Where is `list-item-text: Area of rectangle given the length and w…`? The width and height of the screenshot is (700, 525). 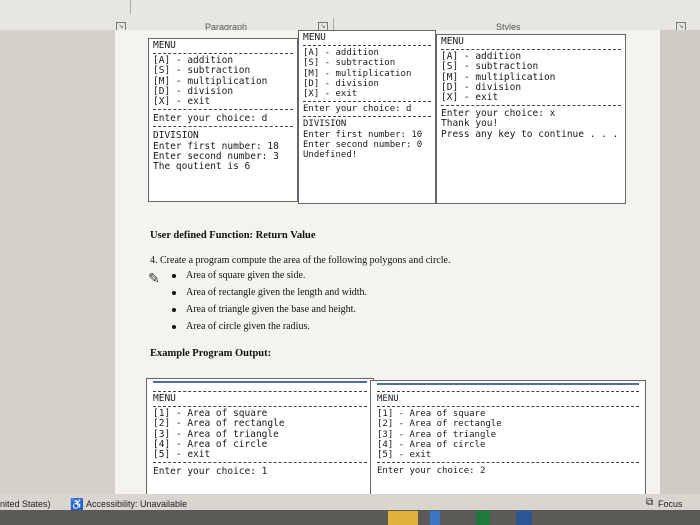
list-item-text: Area of rectangle given the length and w… is located at coordinates (277, 292).